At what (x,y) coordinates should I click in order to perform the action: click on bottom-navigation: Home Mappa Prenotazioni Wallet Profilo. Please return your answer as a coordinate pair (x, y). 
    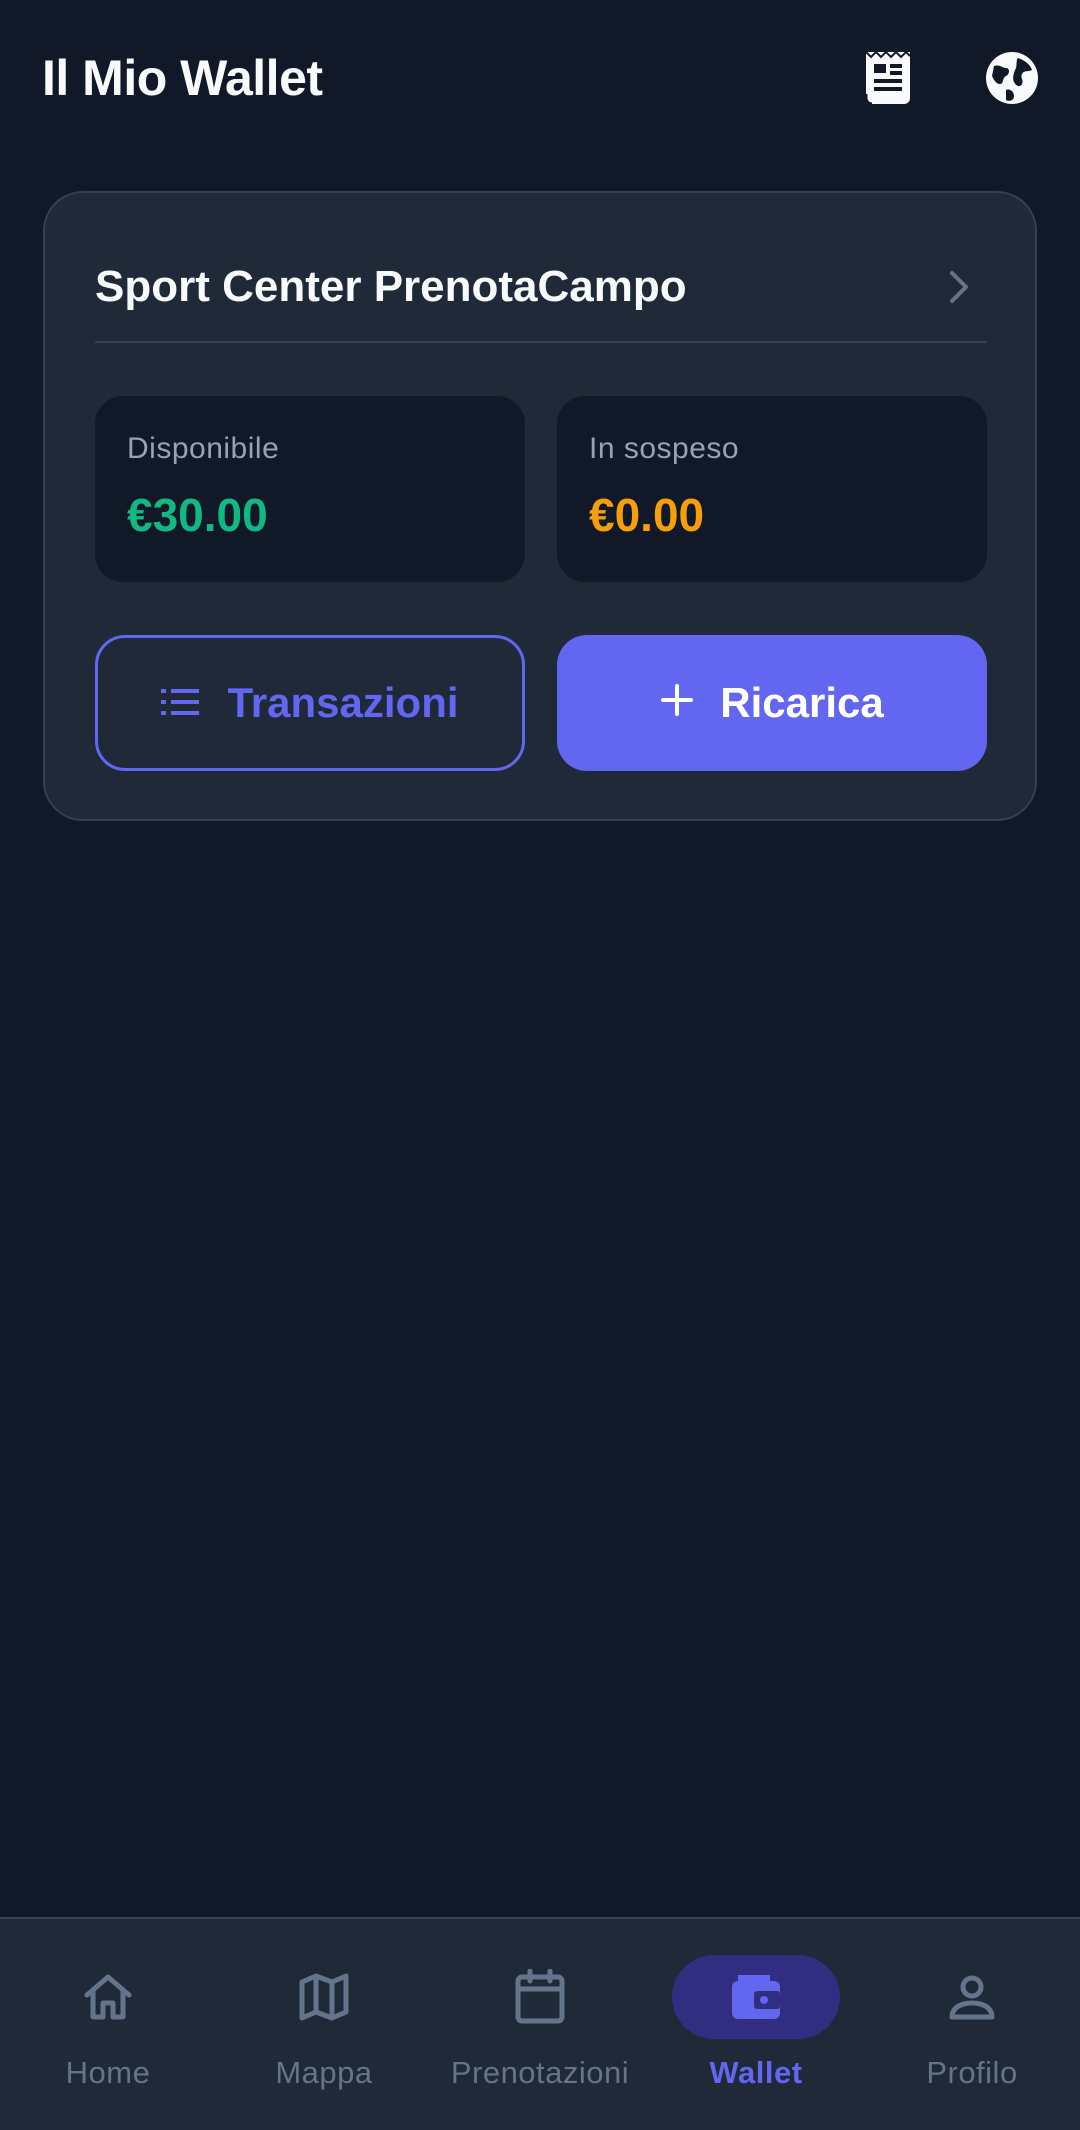
    Looking at the image, I should click on (540, 2023).